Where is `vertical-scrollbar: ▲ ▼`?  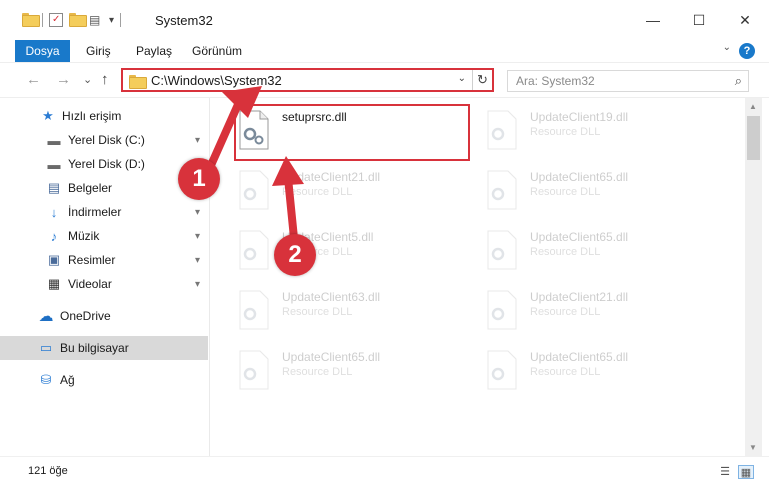
vertical-scrollbar: ▲ ▼ is located at coordinates (753, 277).